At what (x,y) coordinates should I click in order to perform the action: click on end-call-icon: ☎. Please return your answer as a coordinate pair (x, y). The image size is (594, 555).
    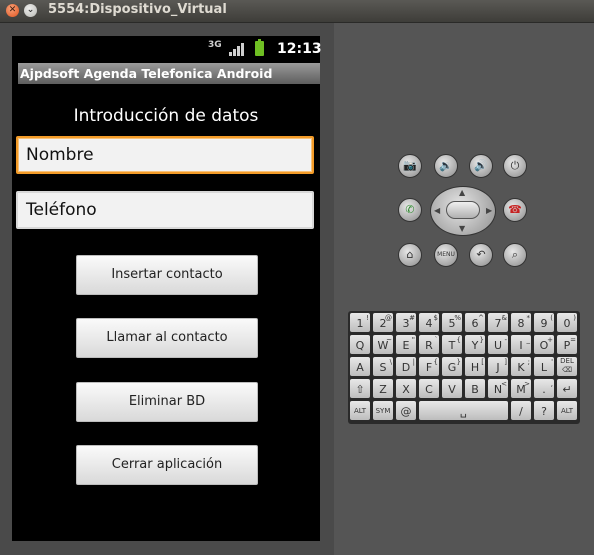
    Looking at the image, I should click on (515, 209).